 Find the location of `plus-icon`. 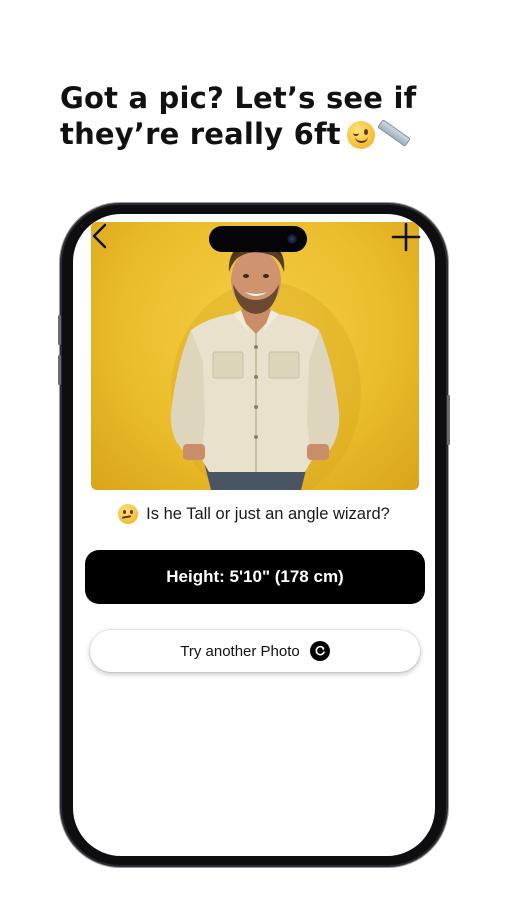

plus-icon is located at coordinates (406, 237).